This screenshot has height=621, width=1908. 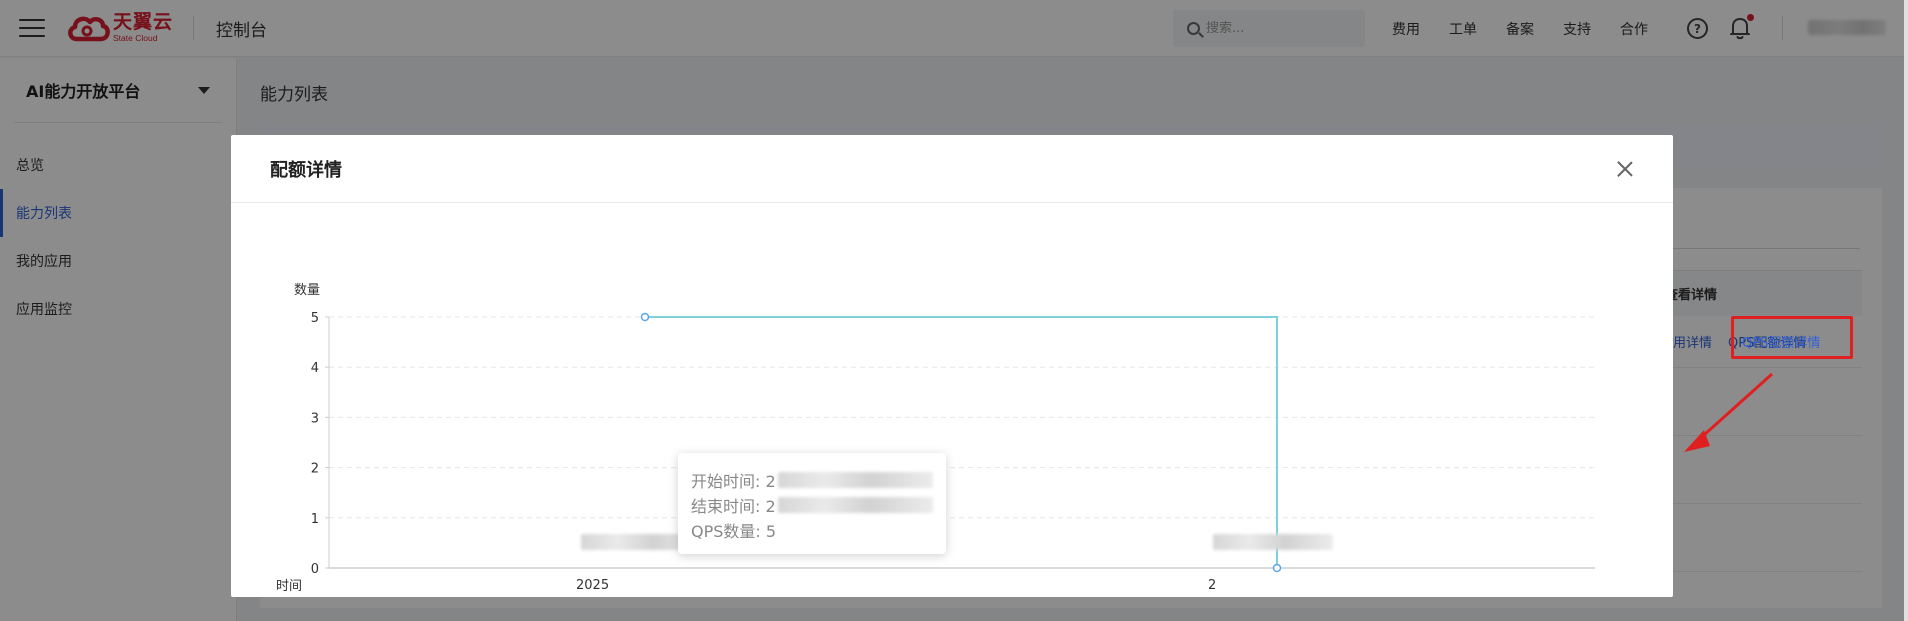 What do you see at coordinates (1781, 341) in the screenshot?
I see `qps-quota-detail-link-highlighted: QPS配额详情` at bounding box center [1781, 341].